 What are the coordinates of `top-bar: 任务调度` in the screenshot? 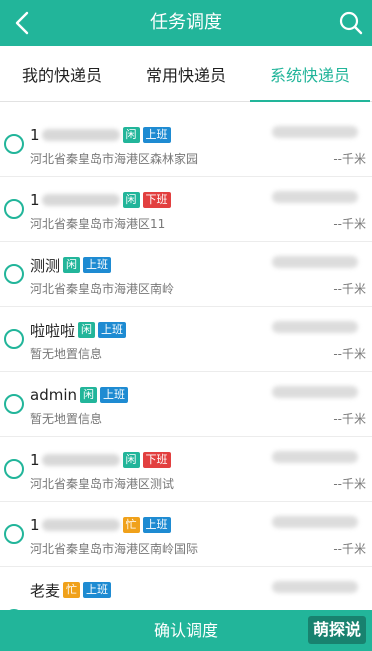 It's located at (186, 23).